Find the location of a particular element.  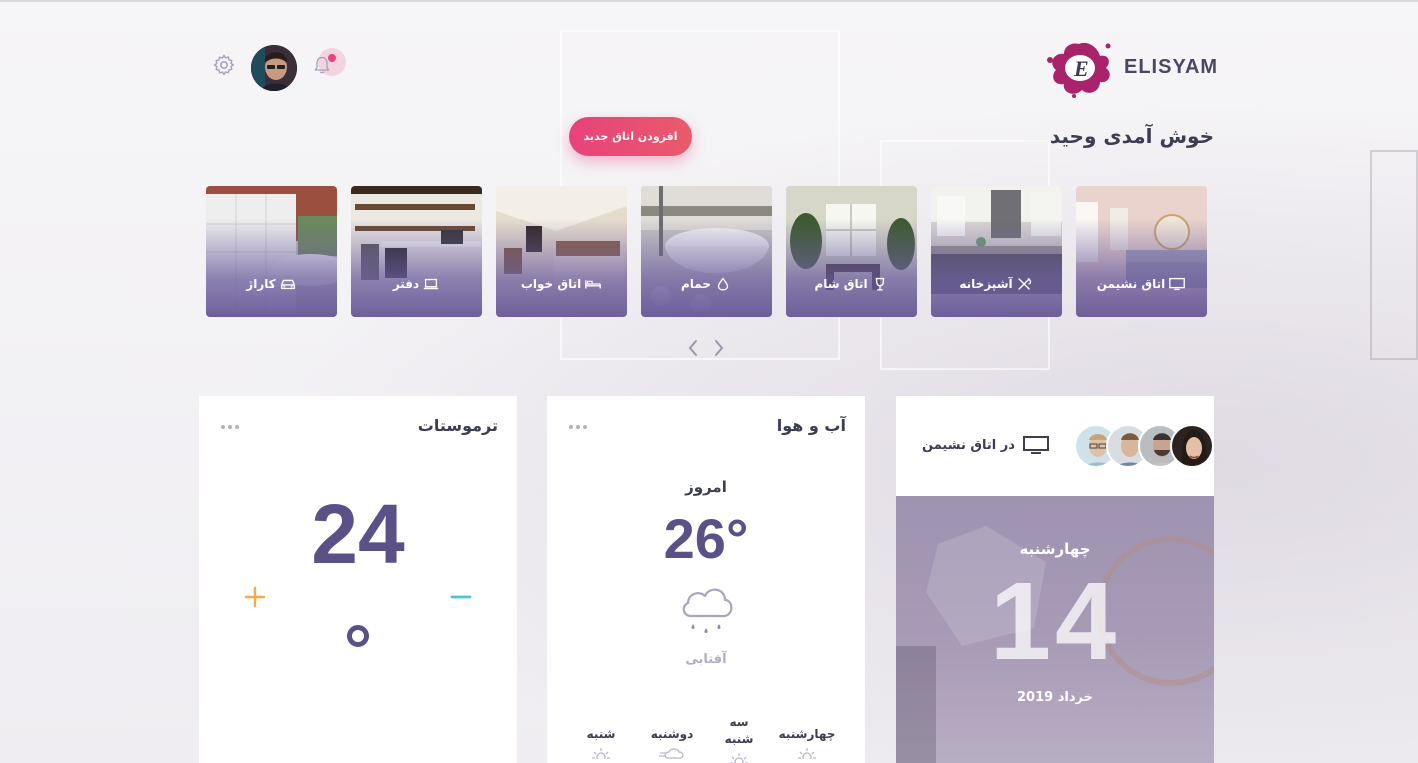

room-name: اتاق شام is located at coordinates (841, 284).